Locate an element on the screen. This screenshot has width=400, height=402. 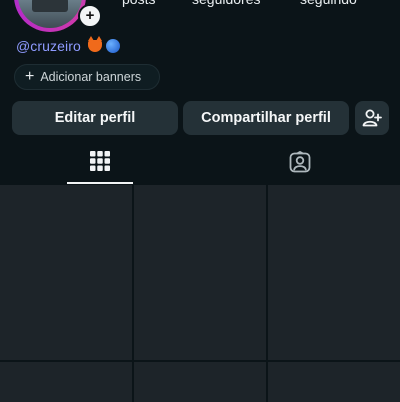
profile-handle: @cruzeiro is located at coordinates (48, 46).